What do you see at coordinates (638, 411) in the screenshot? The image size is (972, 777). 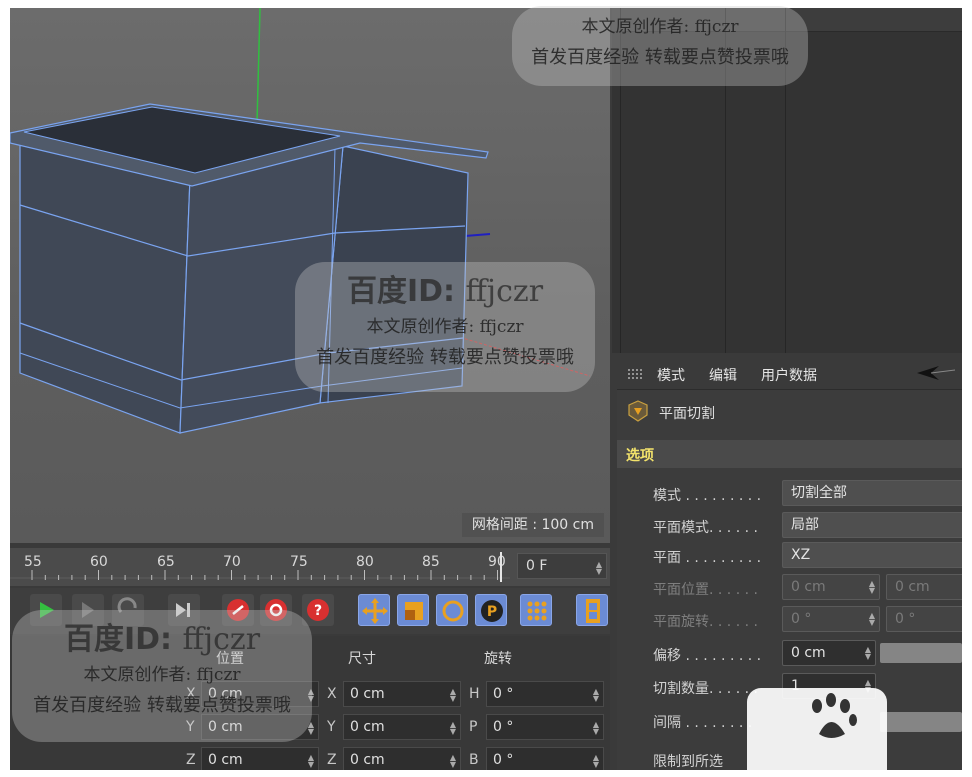 I see `plane-cut-icon` at bounding box center [638, 411].